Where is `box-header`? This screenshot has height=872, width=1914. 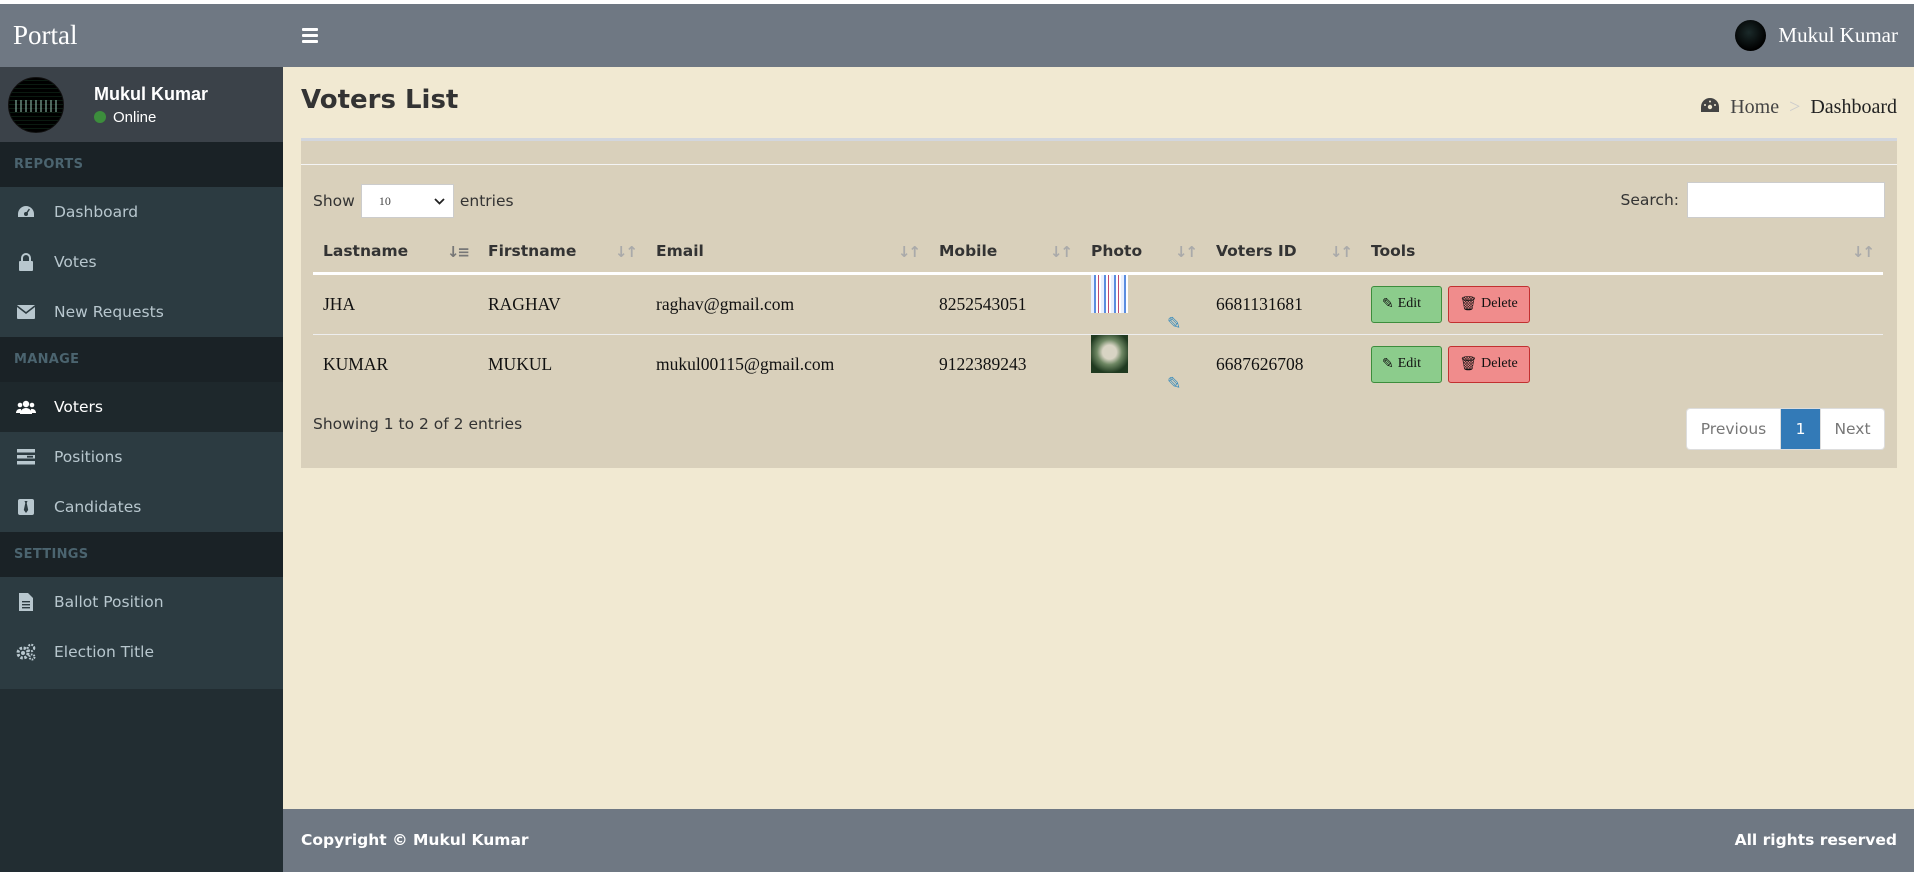 box-header is located at coordinates (1099, 153).